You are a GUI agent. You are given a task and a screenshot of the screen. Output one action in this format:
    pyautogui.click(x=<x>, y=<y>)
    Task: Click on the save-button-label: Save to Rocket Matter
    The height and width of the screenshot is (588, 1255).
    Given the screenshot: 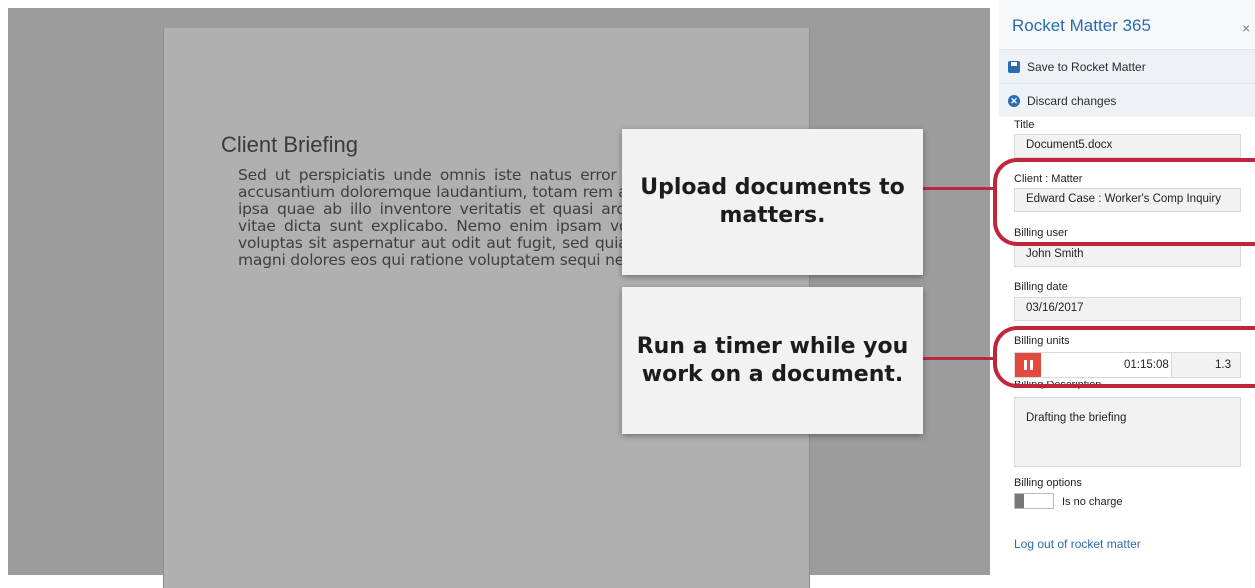 What is the action you would take?
    pyautogui.click(x=1086, y=66)
    